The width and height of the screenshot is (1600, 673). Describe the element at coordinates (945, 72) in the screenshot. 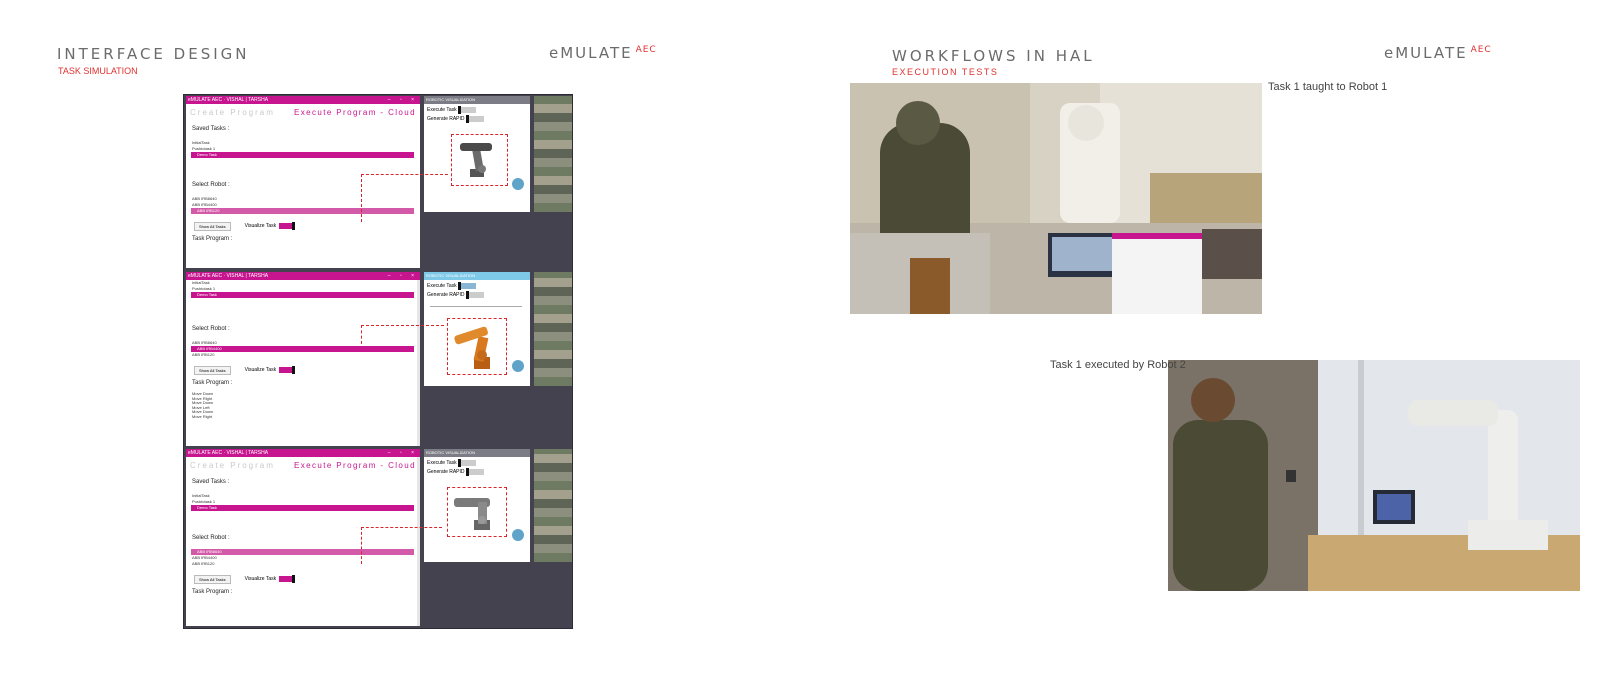

I see `right-page-subtitle: EXECUTION TESTS` at that location.